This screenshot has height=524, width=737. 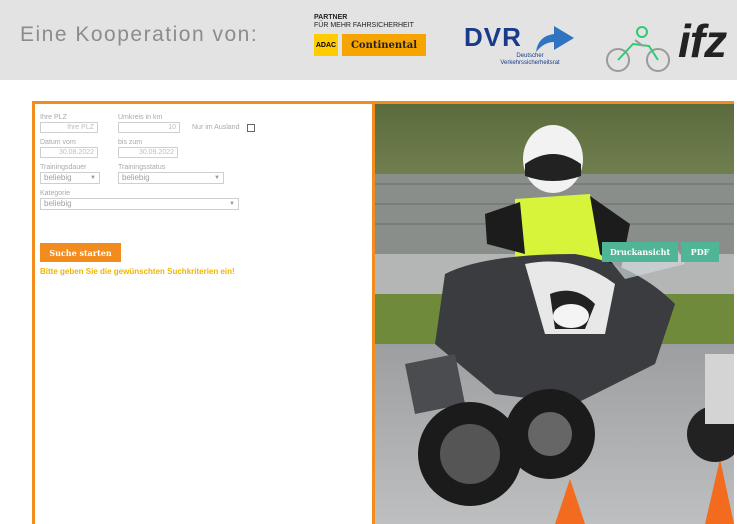 What do you see at coordinates (251, 128) in the screenshot?
I see `abroad-checkbox` at bounding box center [251, 128].